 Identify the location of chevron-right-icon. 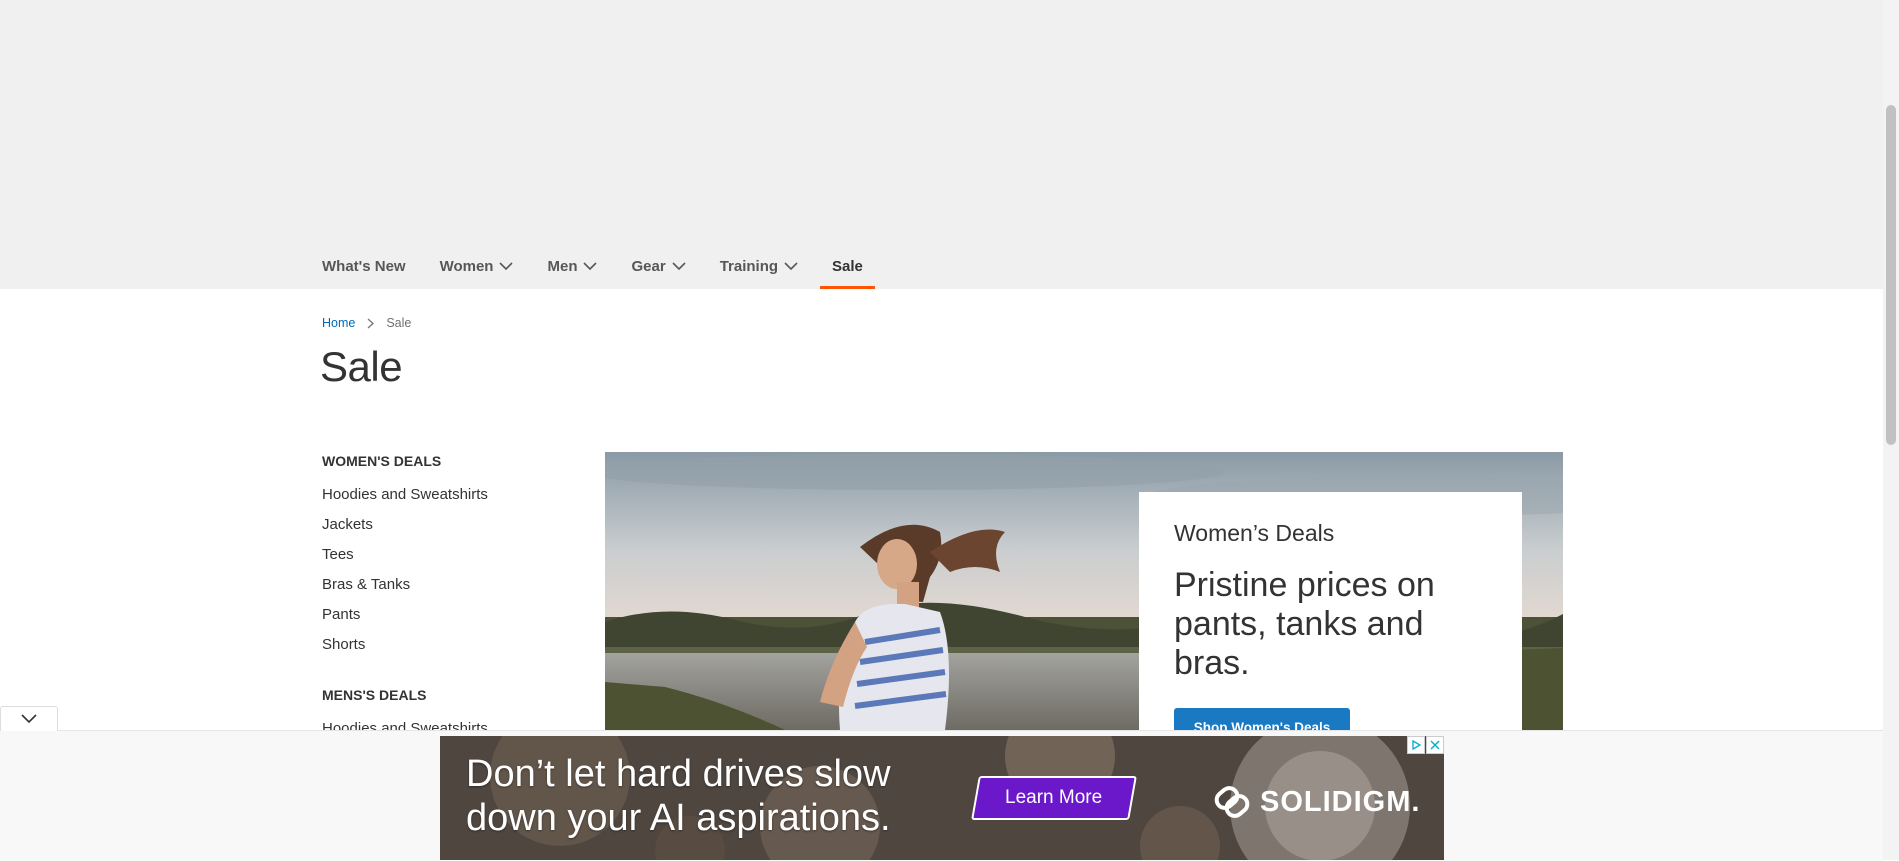
(371, 323).